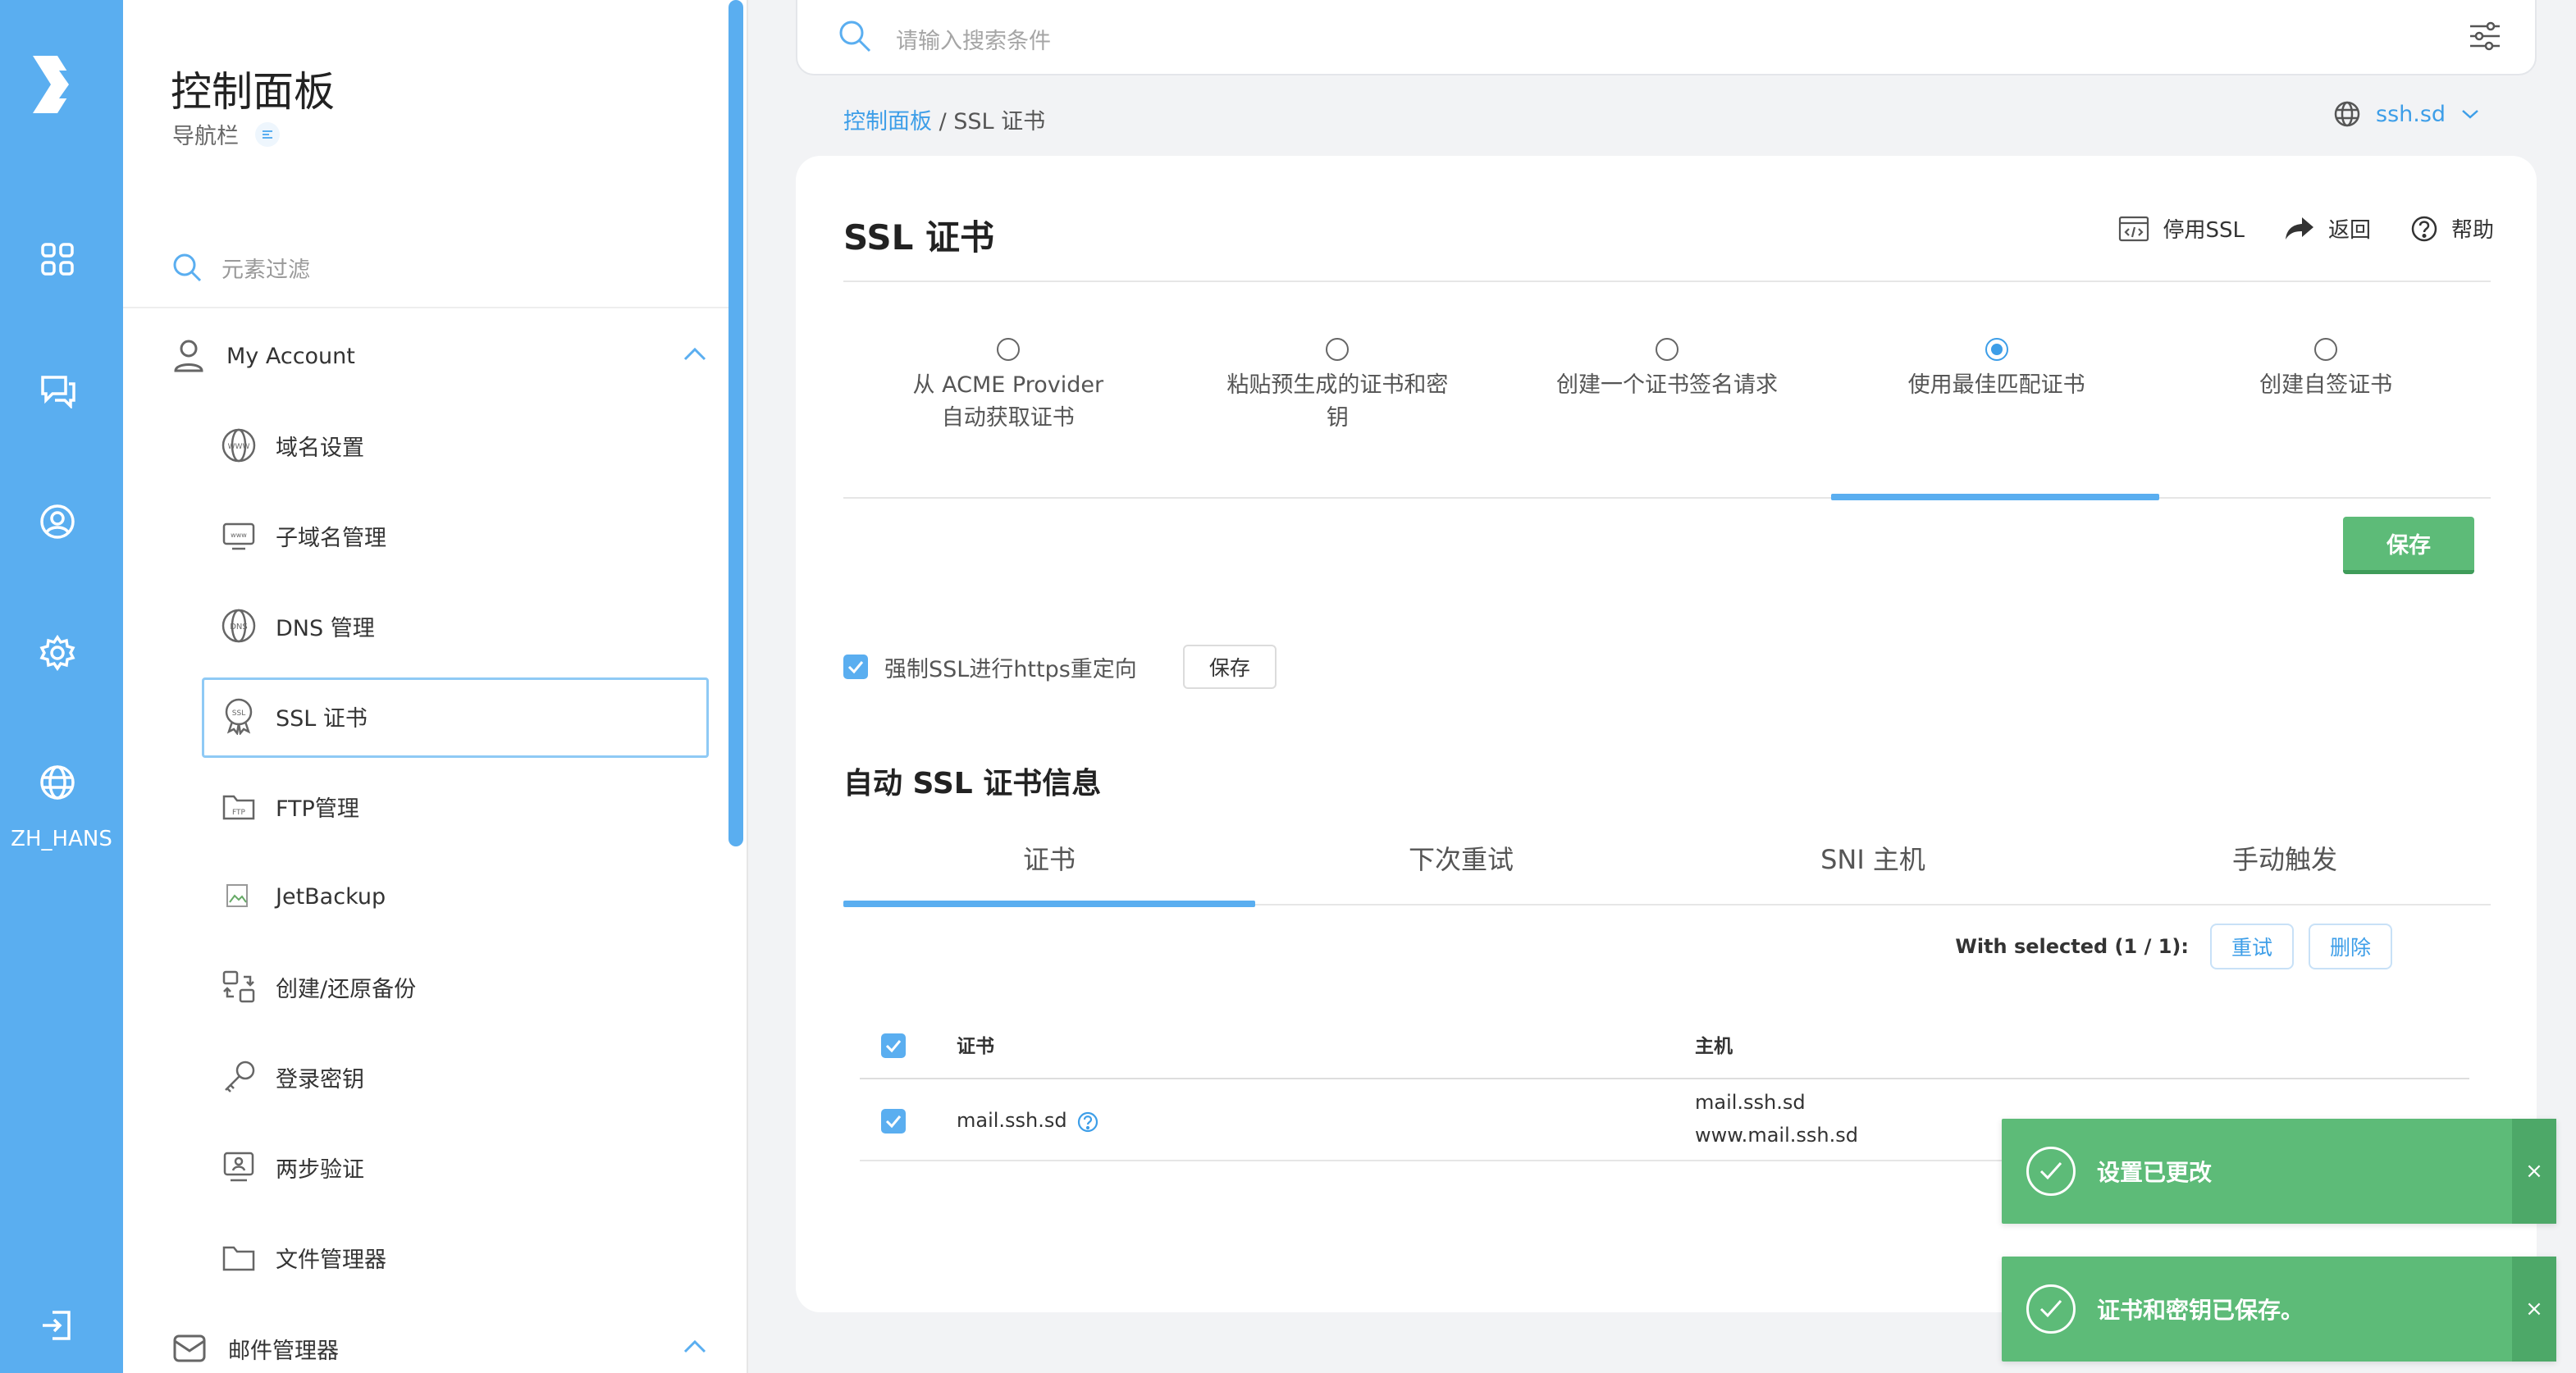  Describe the element at coordinates (1667, 385) in the screenshot. I see `option-csr-line1: 创建一个证书签名请求` at that location.